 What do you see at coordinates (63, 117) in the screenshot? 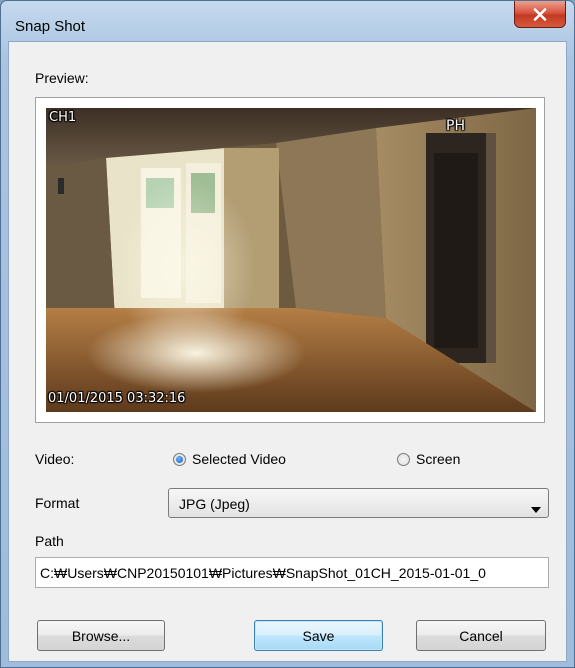
I see `channel-osd: CH1` at bounding box center [63, 117].